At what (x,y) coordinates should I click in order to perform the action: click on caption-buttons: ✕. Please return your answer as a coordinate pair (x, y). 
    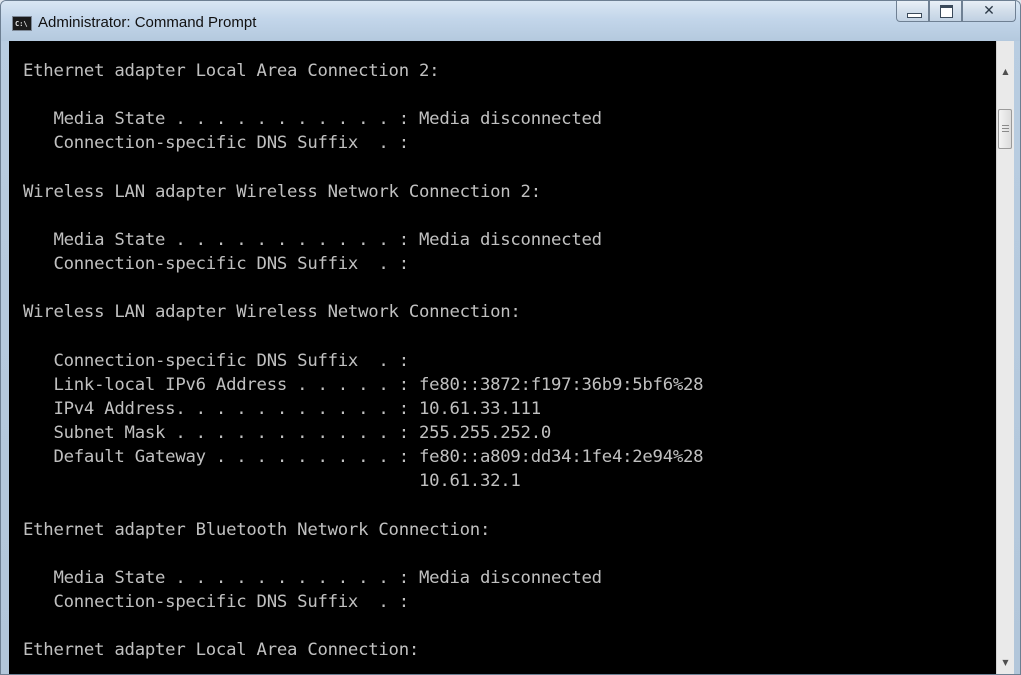
    Looking at the image, I should click on (956, 12).